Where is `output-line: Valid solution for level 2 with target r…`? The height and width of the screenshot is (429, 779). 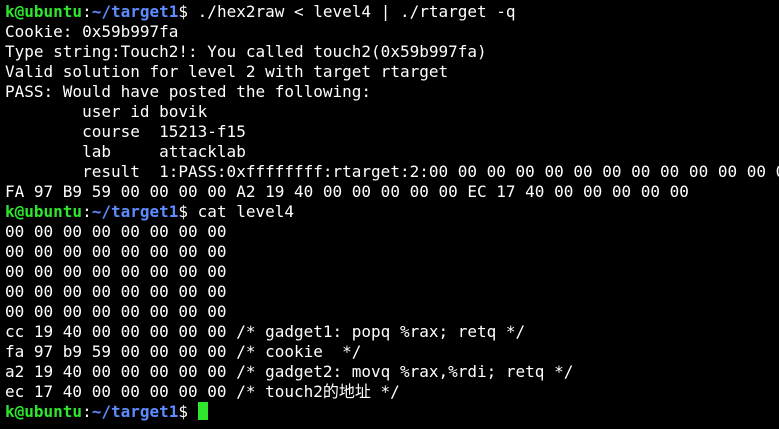
output-line: Valid solution for level 2 with target r… is located at coordinates (227, 71).